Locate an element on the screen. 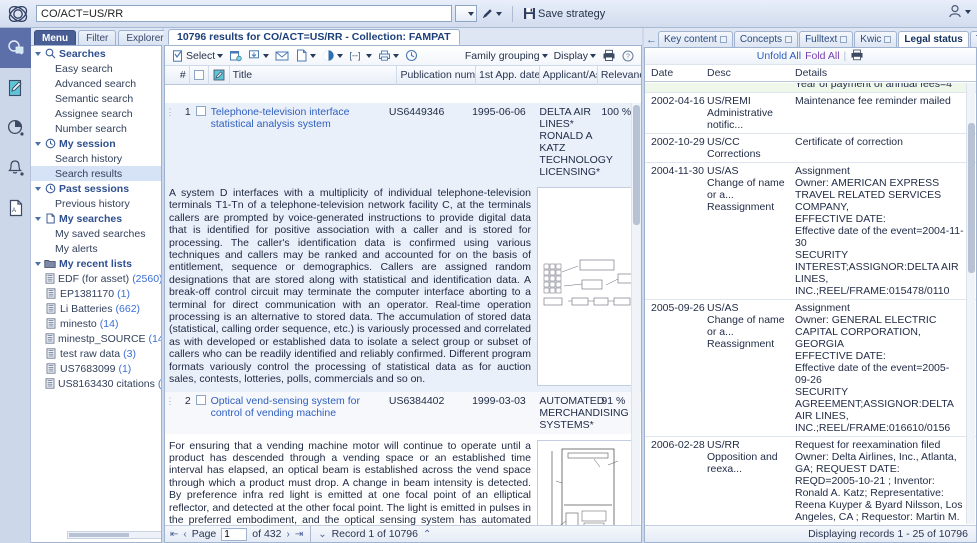 This screenshot has width=977, height=543. last-page-icon: ⇥ is located at coordinates (299, 534).